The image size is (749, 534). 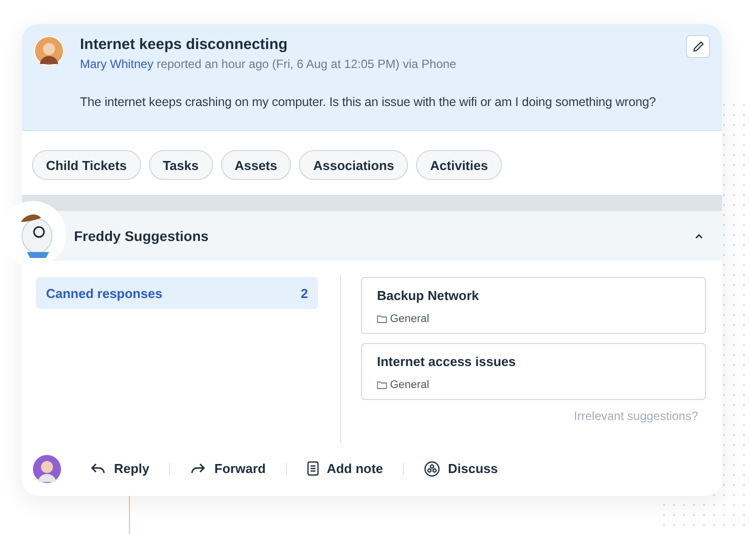 What do you see at coordinates (120, 468) in the screenshot?
I see `reply-button: Reply` at bounding box center [120, 468].